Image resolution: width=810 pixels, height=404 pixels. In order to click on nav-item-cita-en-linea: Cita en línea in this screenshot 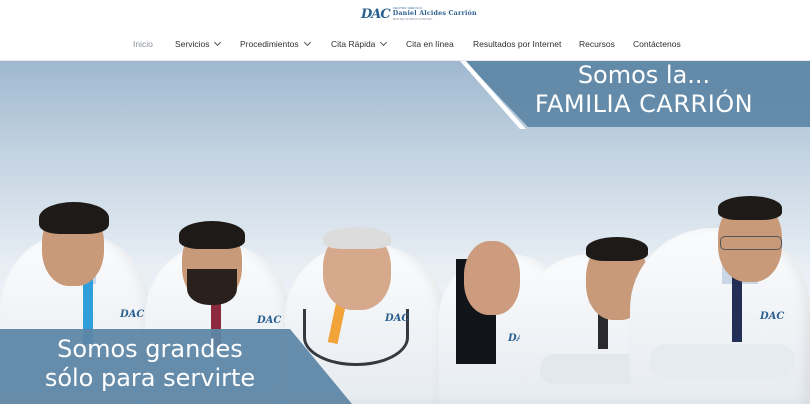, I will do `click(430, 44)`.